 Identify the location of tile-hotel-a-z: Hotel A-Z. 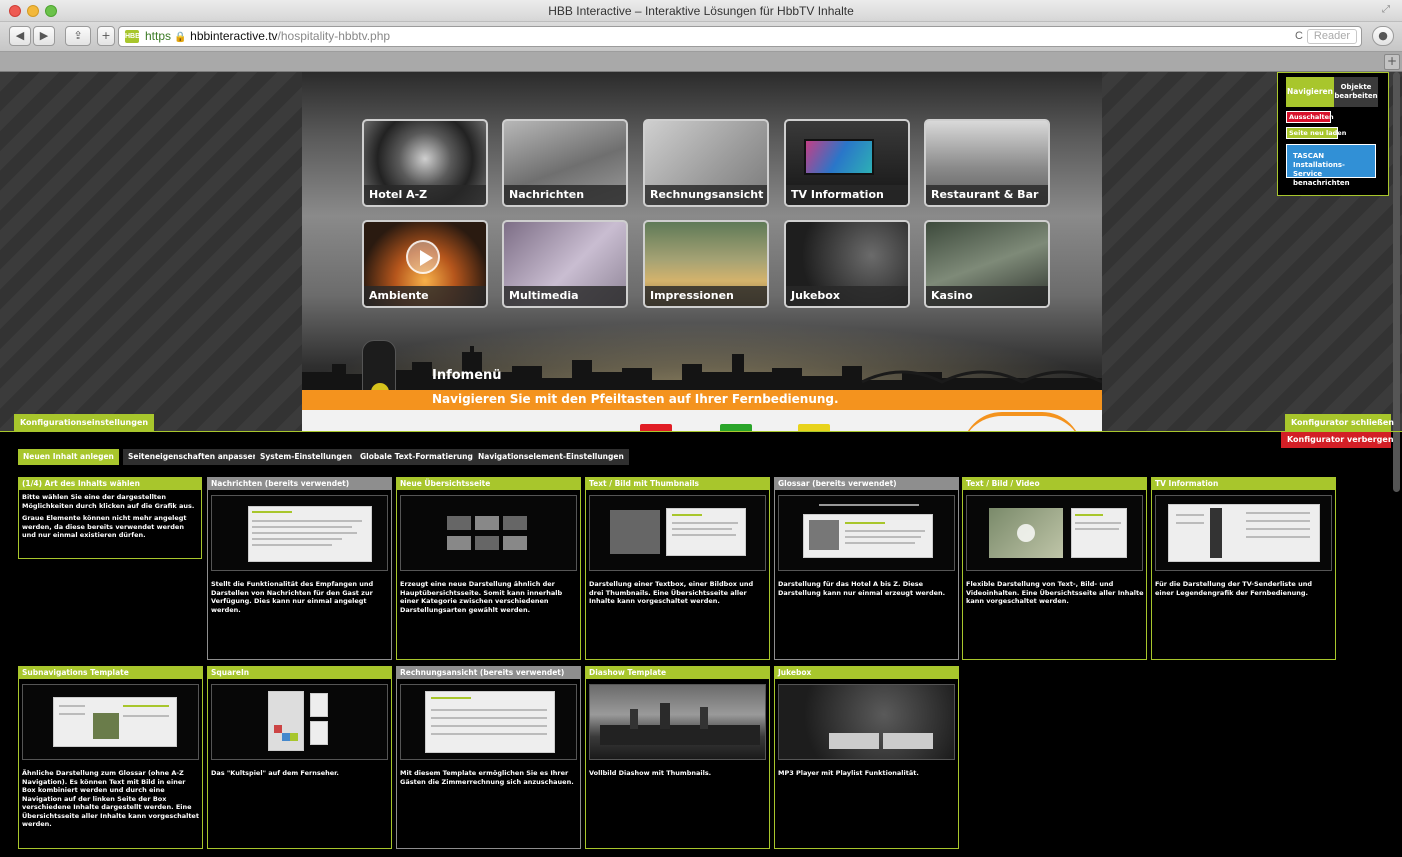
(425, 163).